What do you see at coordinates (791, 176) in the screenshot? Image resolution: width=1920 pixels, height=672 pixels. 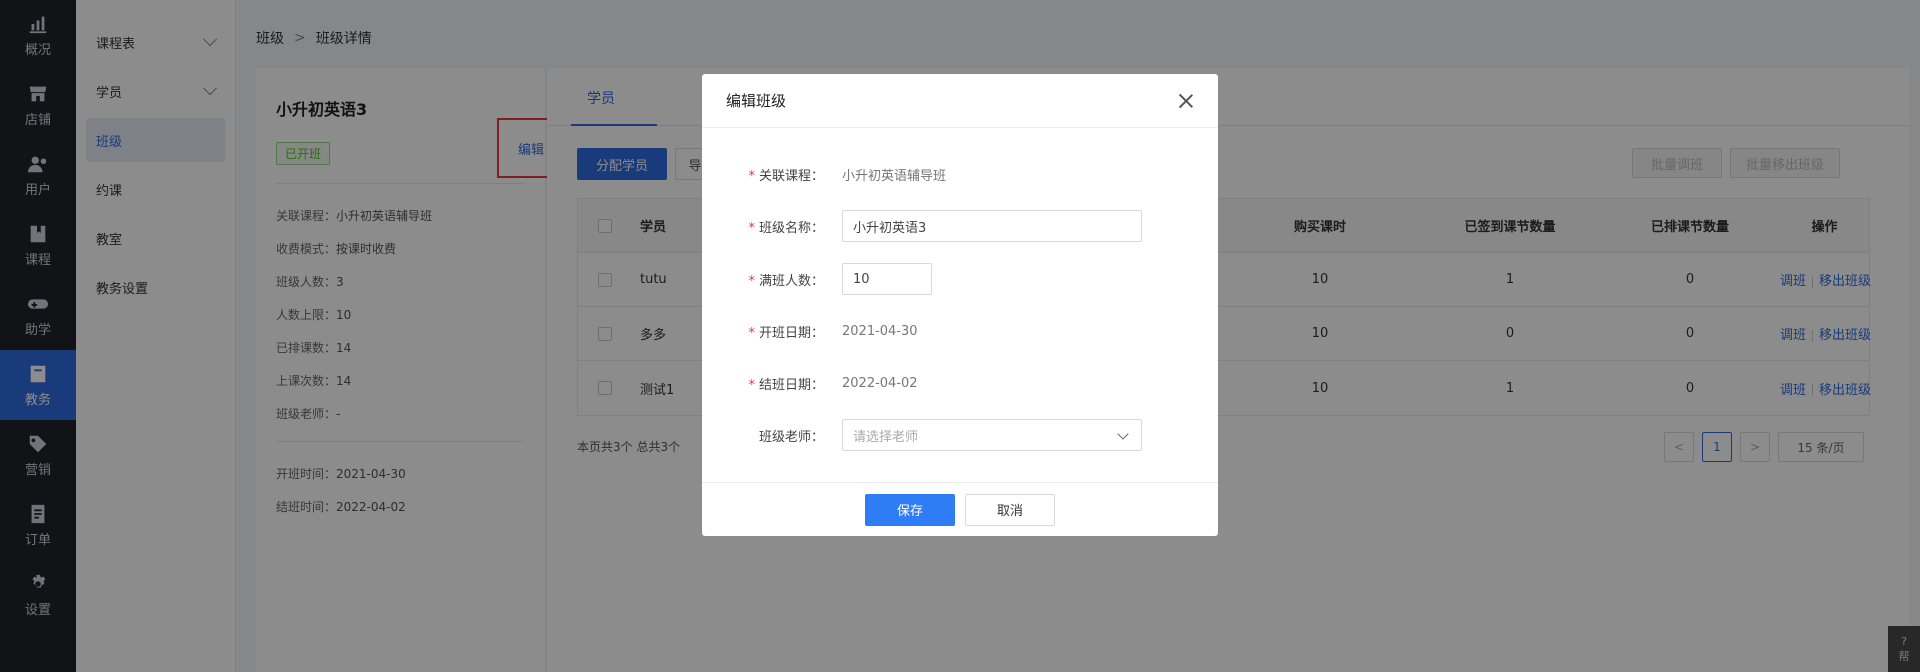 I see `course-label: 关联课程：` at bounding box center [791, 176].